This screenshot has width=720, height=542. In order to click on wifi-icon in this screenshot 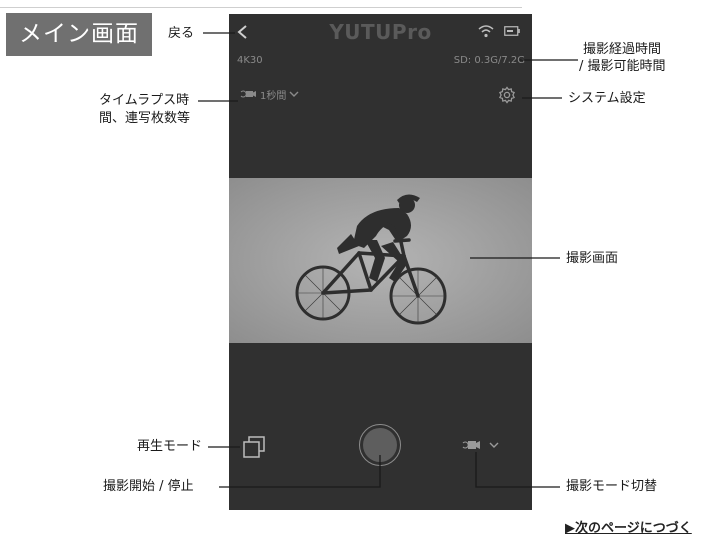, I will do `click(486, 31)`.